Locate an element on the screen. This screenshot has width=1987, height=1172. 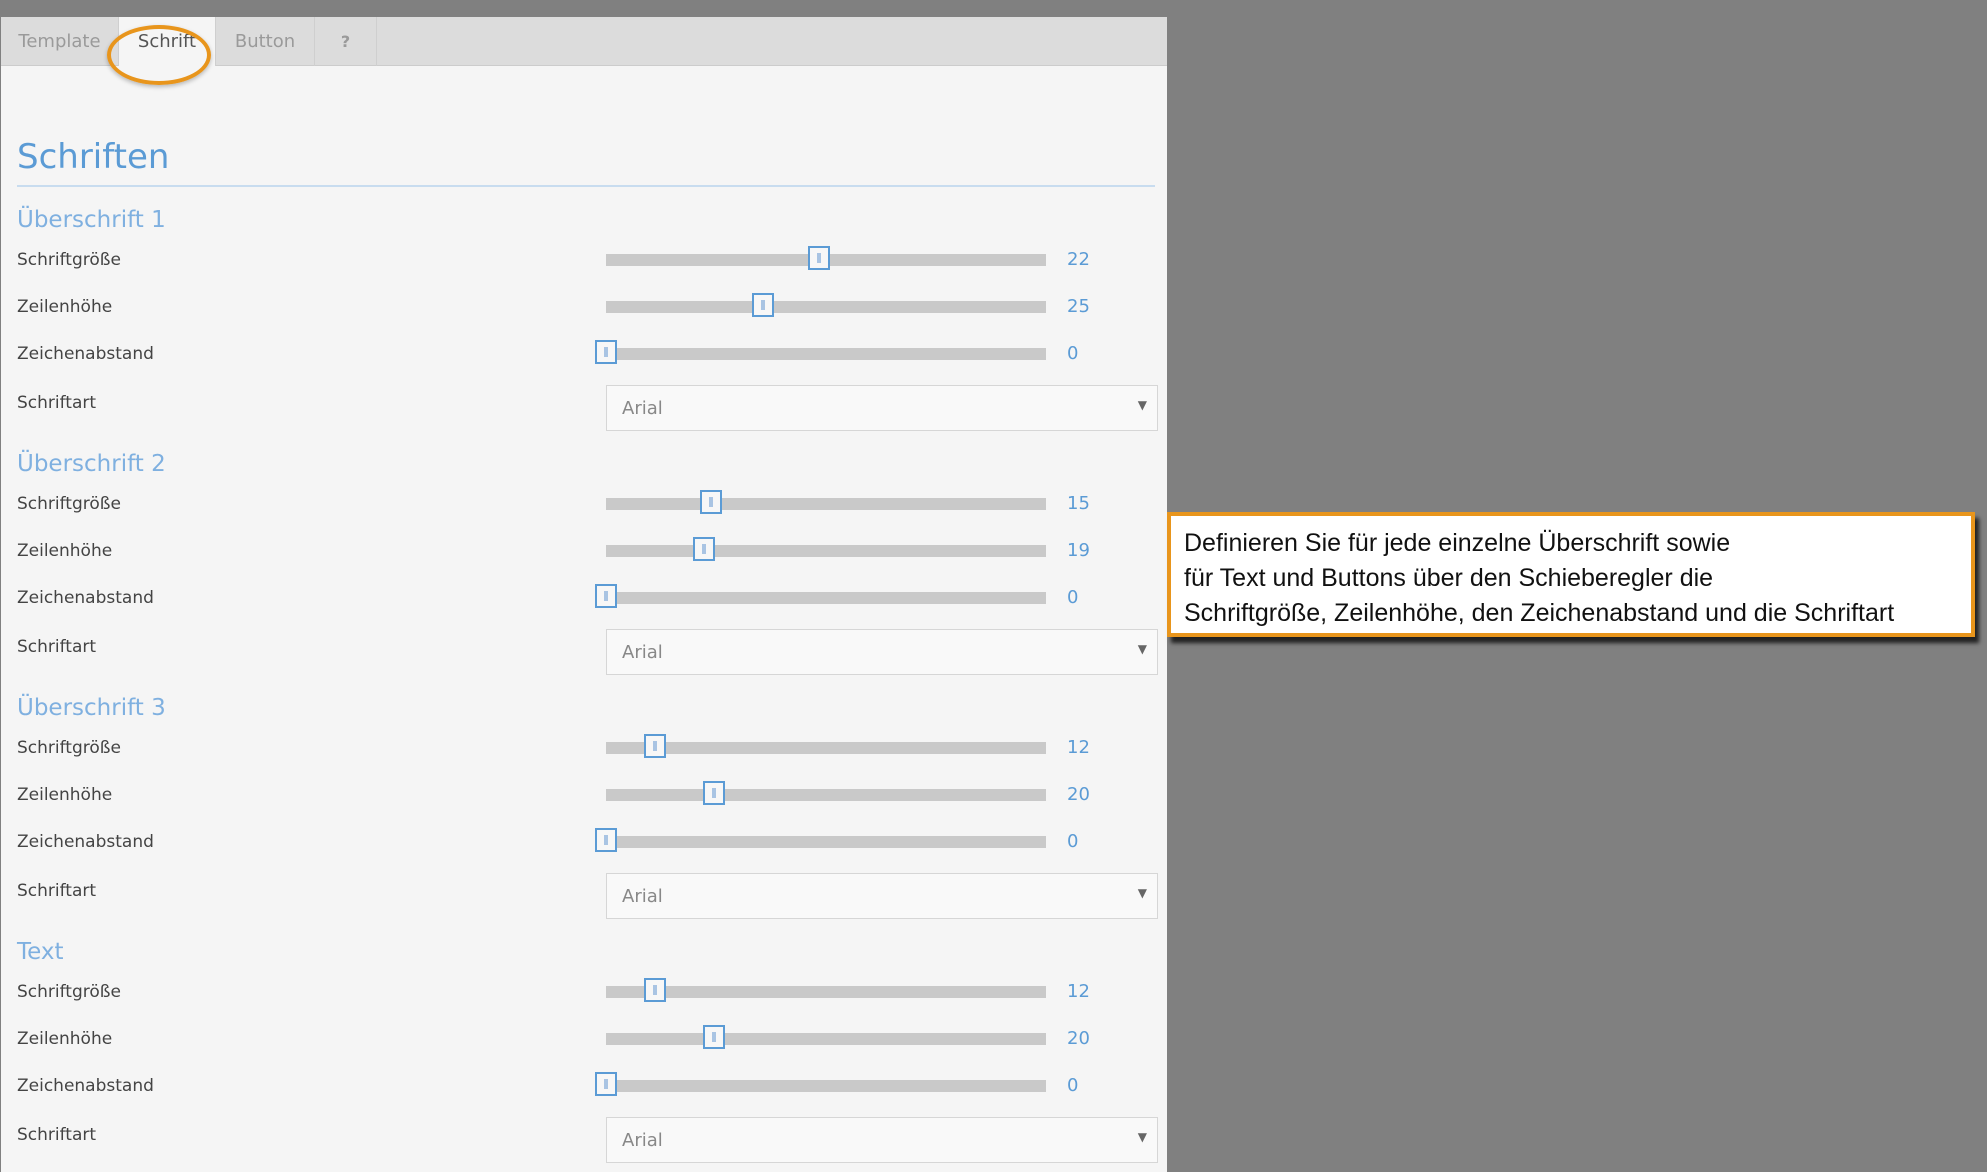
section-4-font-family-label: Schriftart is located at coordinates (57, 1135).